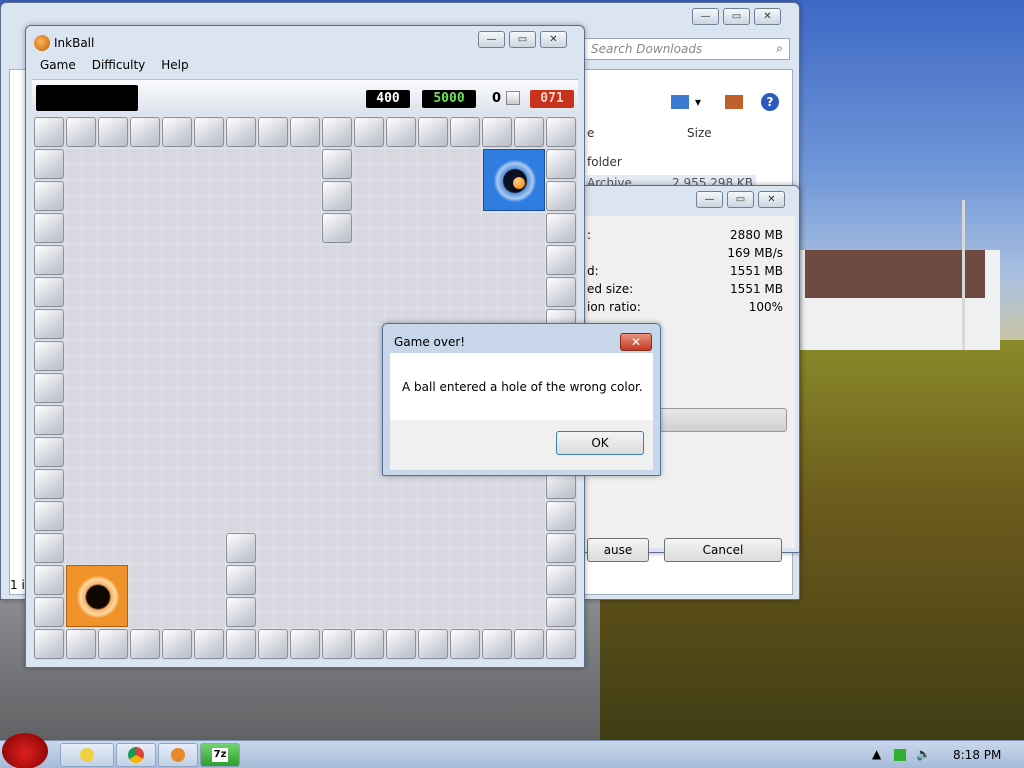 The height and width of the screenshot is (768, 1024). What do you see at coordinates (512, 750) in the screenshot?
I see `taskbar: 7z ▲ 🔈 8:18 PM` at bounding box center [512, 750].